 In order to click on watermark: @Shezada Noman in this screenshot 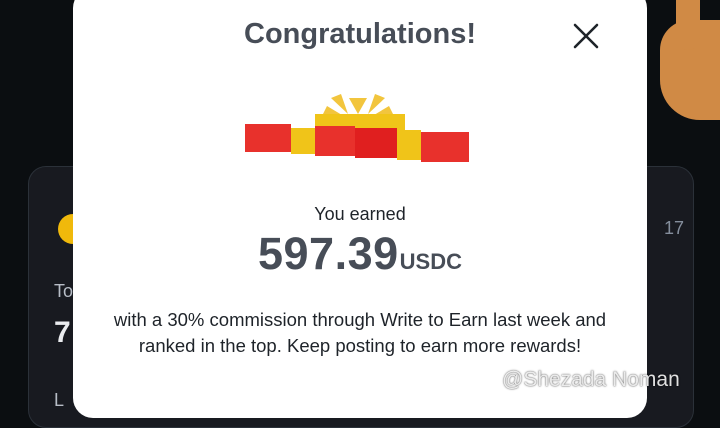, I will do `click(576, 380)`.